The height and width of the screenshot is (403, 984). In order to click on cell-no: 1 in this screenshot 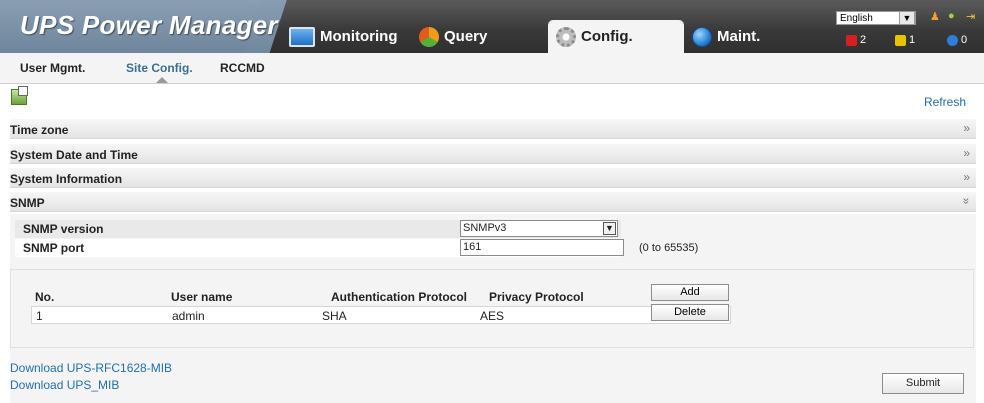, I will do `click(39, 316)`.